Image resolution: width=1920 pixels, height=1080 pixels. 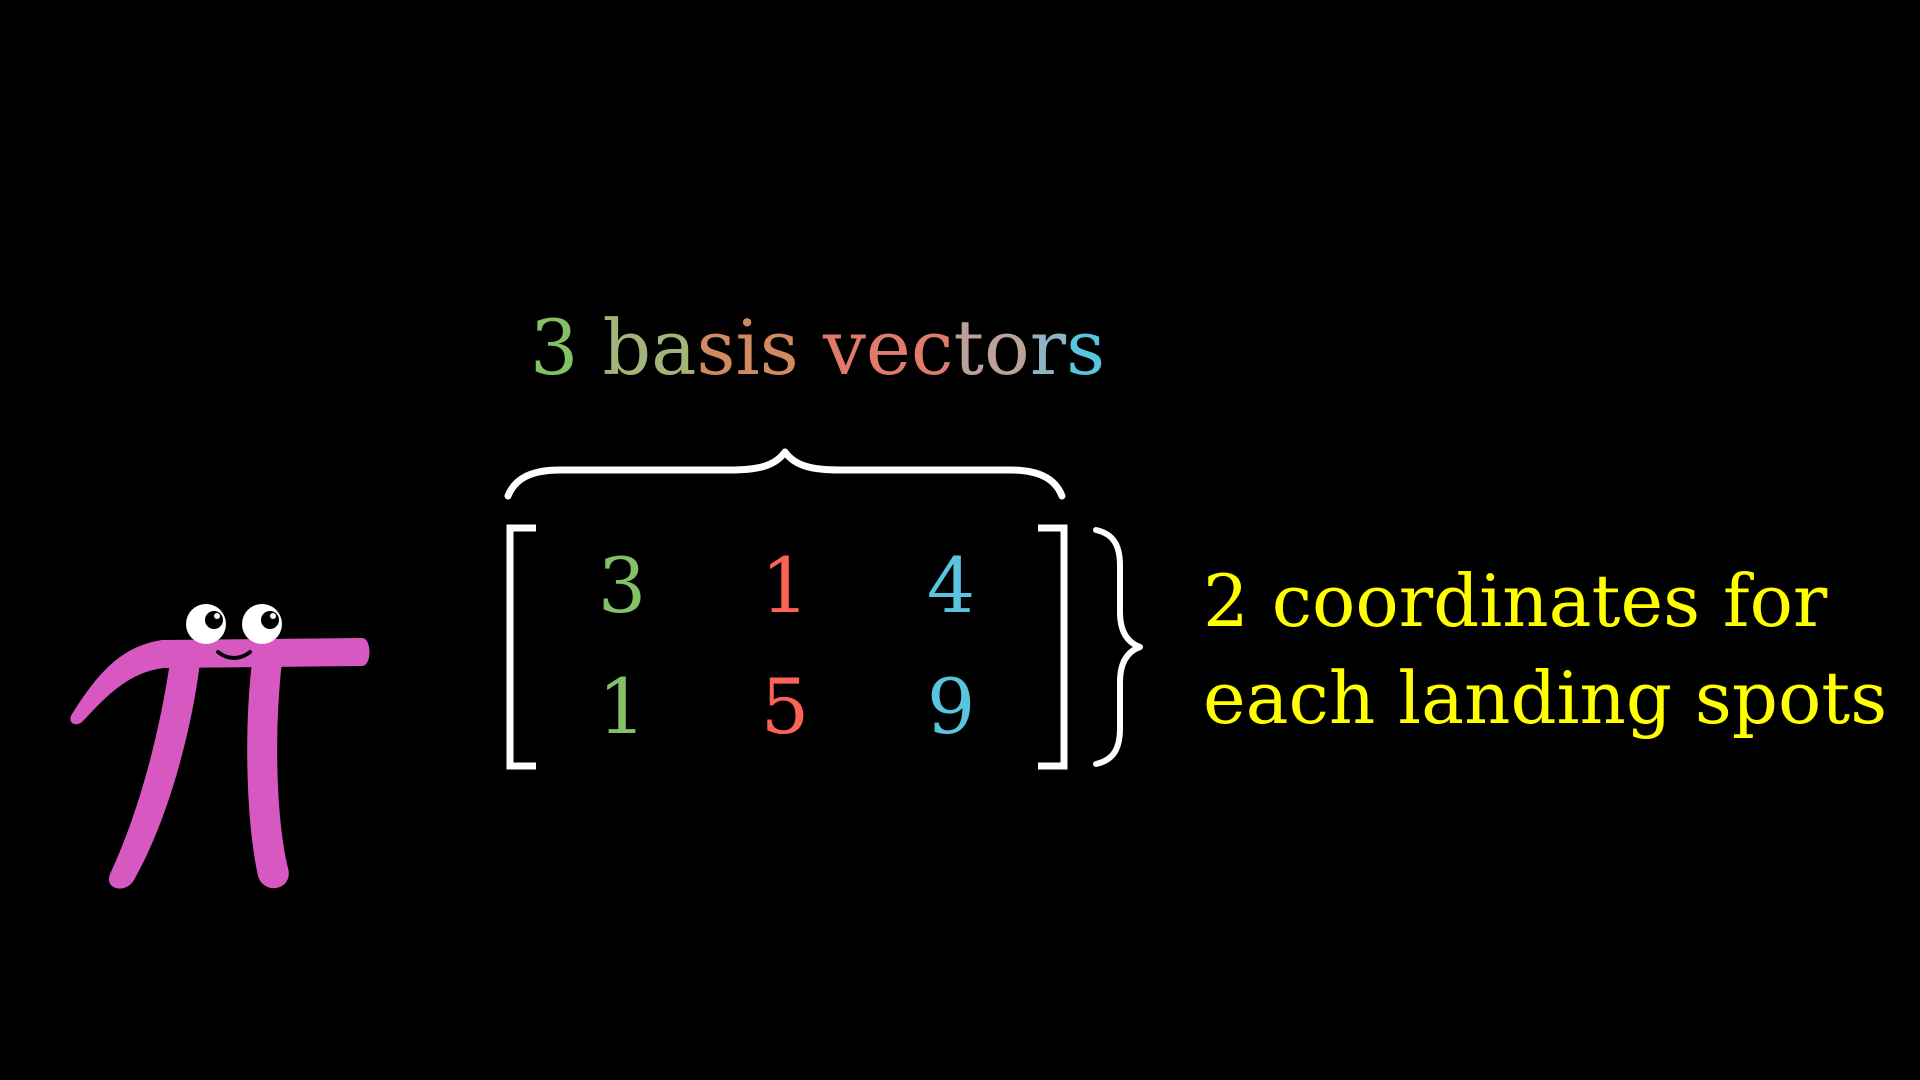 I want to click on top-brace, so click(x=785, y=474).